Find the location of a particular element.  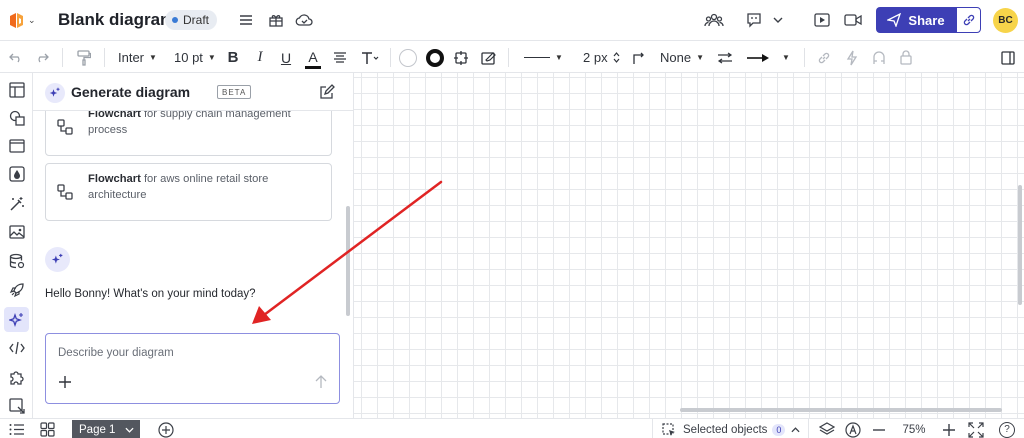

swap-arrows-icon is located at coordinates (725, 57).